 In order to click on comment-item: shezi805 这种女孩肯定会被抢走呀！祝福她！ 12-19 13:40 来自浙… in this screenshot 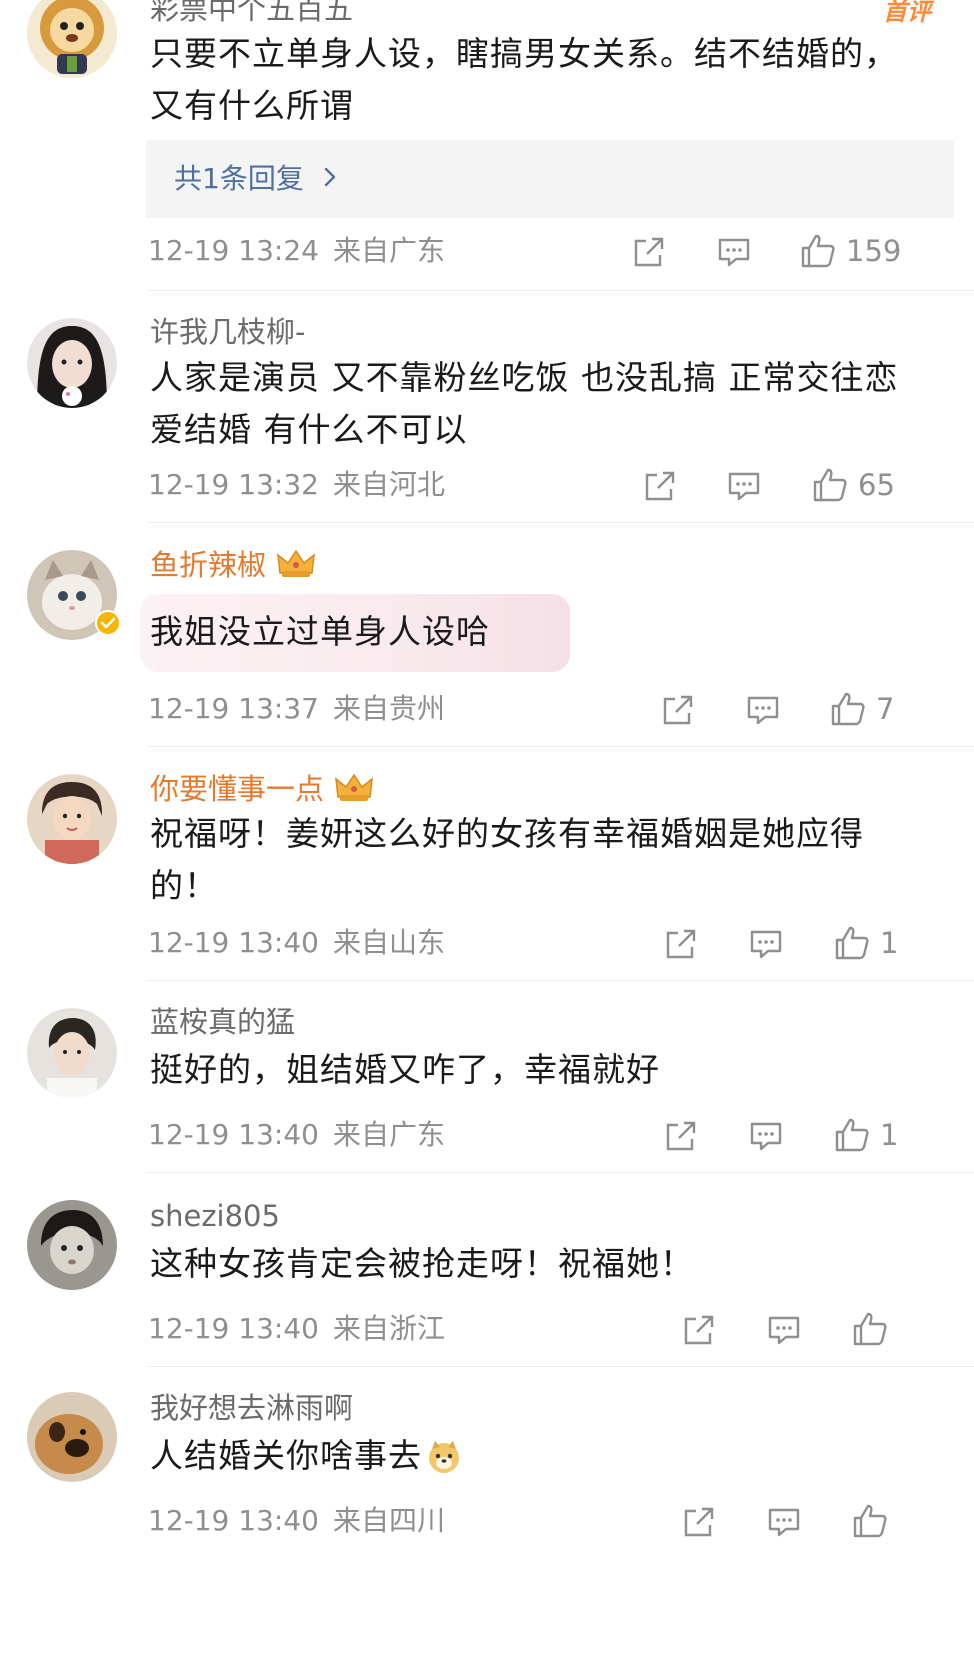, I will do `click(487, 1269)`.